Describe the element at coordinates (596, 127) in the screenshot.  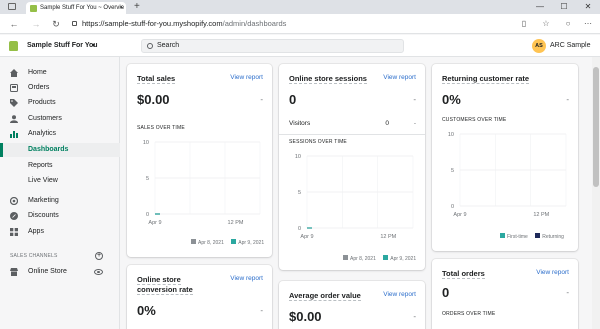
I see `scrollbar-thumb` at that location.